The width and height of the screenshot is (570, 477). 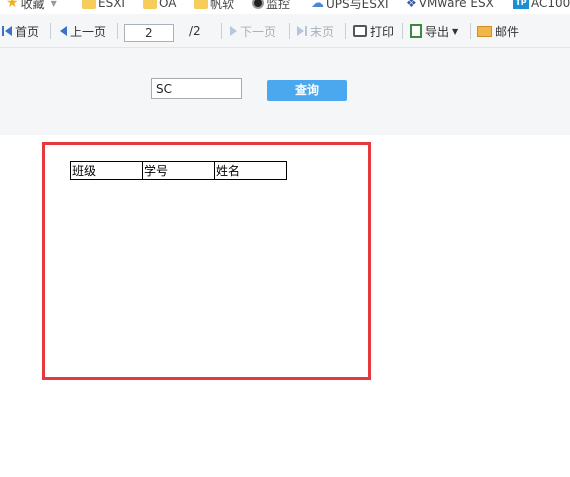 What do you see at coordinates (278, 5) in the screenshot?
I see `bookmark-label: 监控` at bounding box center [278, 5].